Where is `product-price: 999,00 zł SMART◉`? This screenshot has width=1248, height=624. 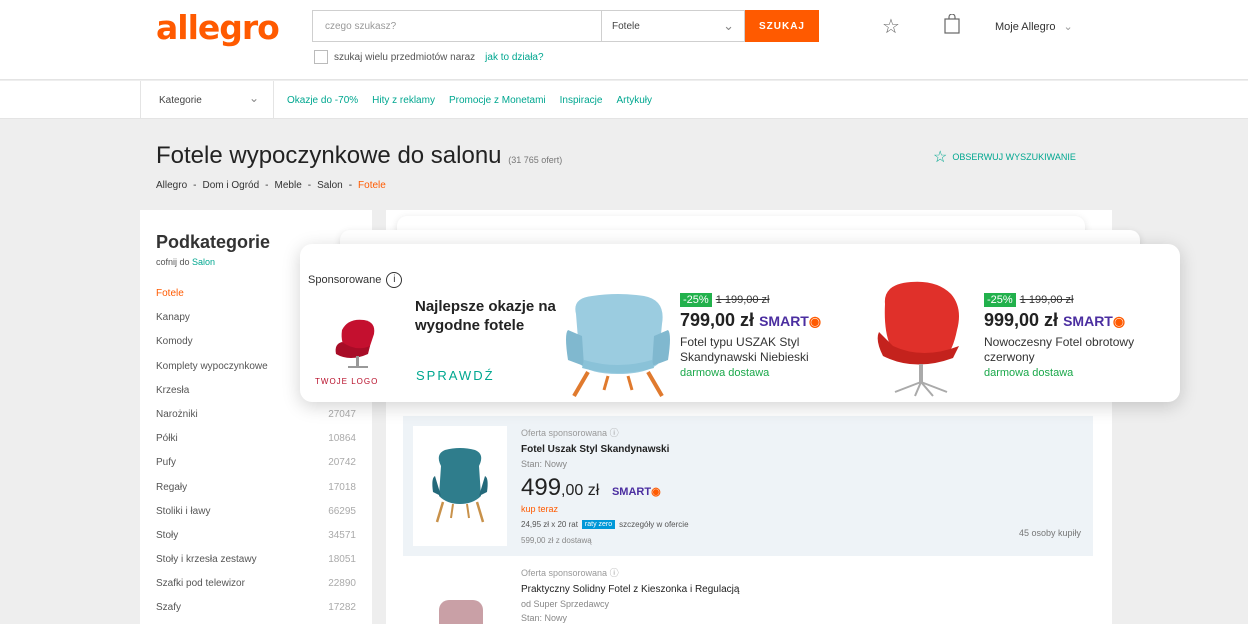 product-price: 999,00 zł SMART◉ is located at coordinates (1069, 320).